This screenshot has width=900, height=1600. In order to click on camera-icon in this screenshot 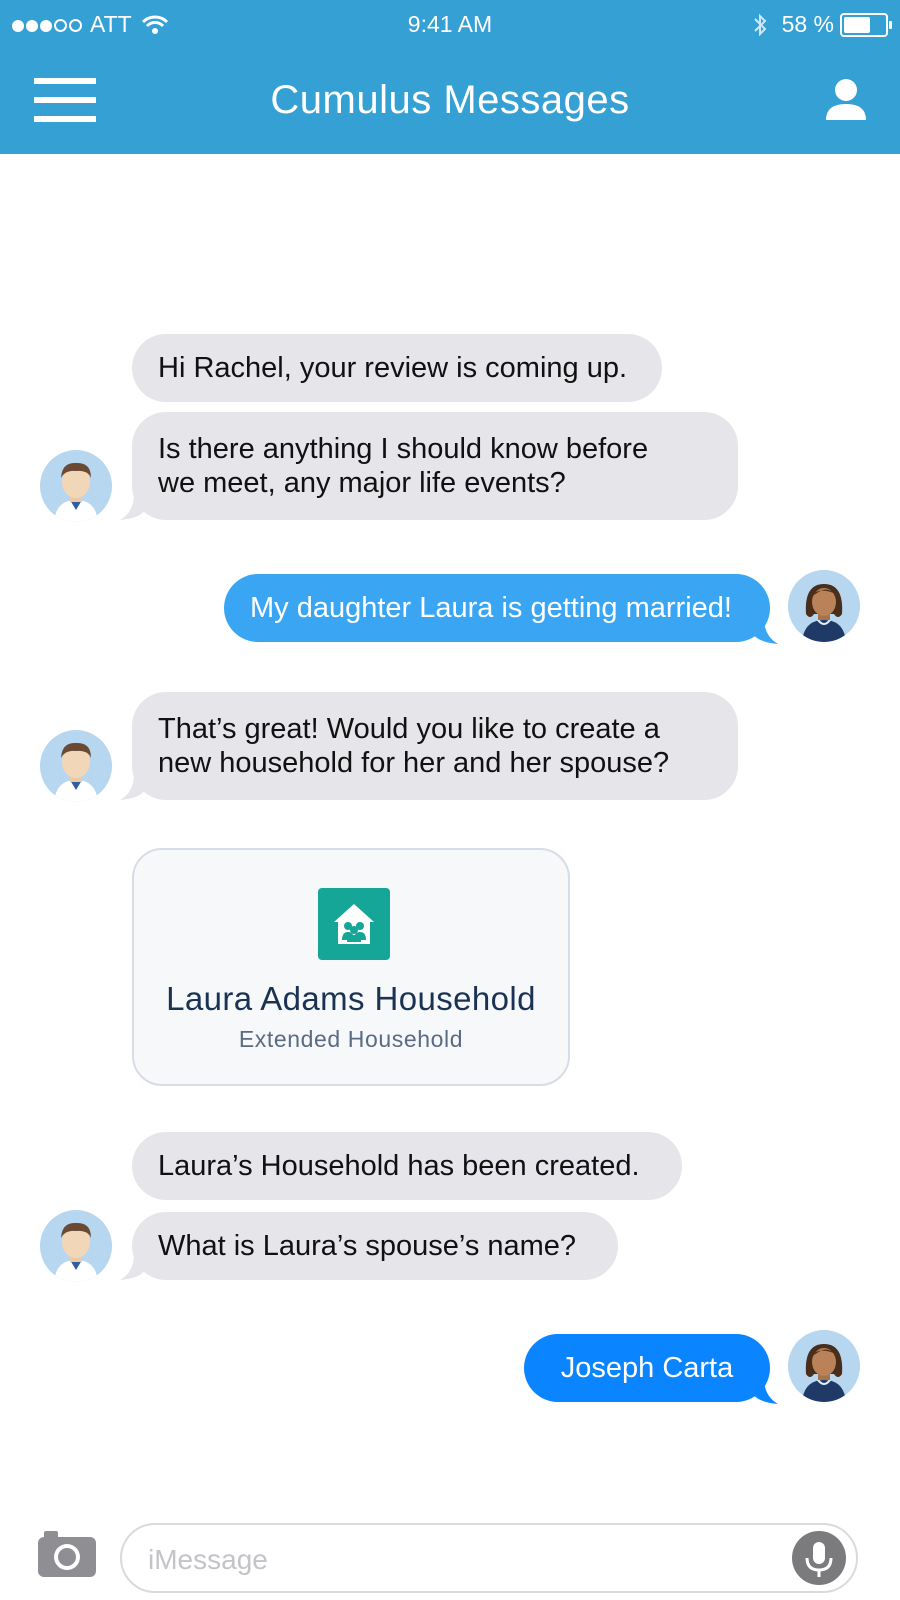, I will do `click(67, 1553)`.